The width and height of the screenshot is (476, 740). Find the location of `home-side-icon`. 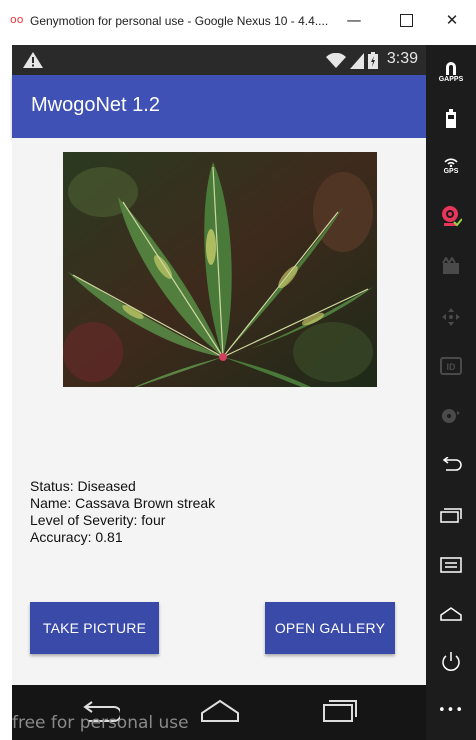

home-side-icon is located at coordinates (451, 614).